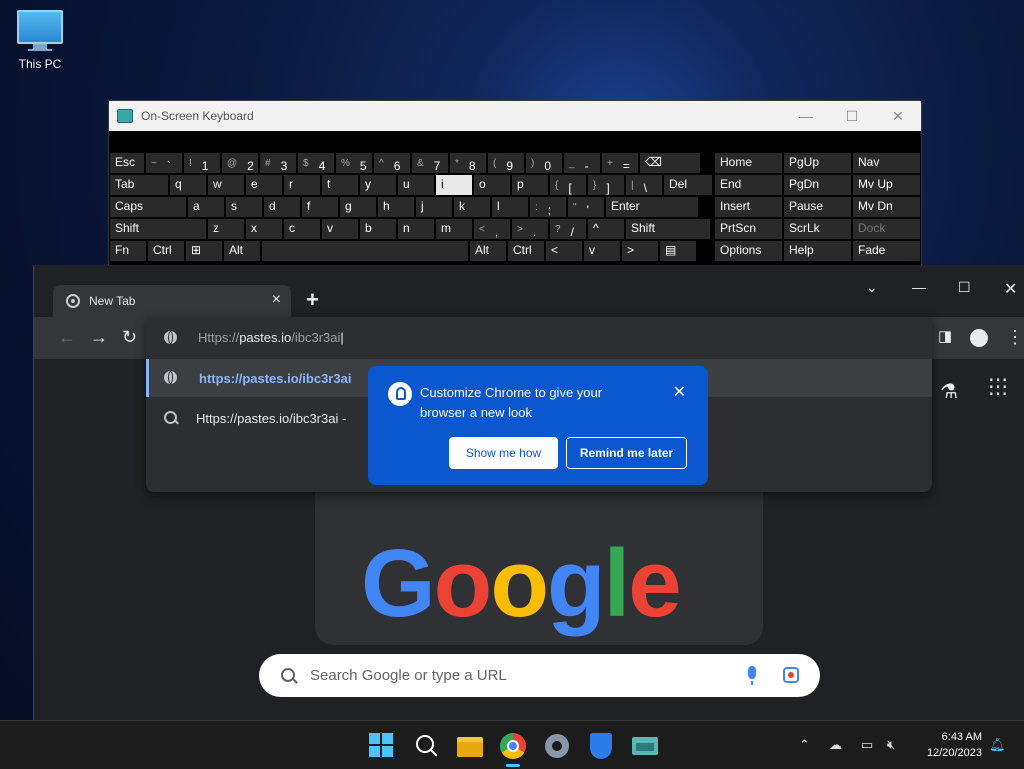  Describe the element at coordinates (898, 116) in the screenshot. I see `close-button: ✕` at that location.